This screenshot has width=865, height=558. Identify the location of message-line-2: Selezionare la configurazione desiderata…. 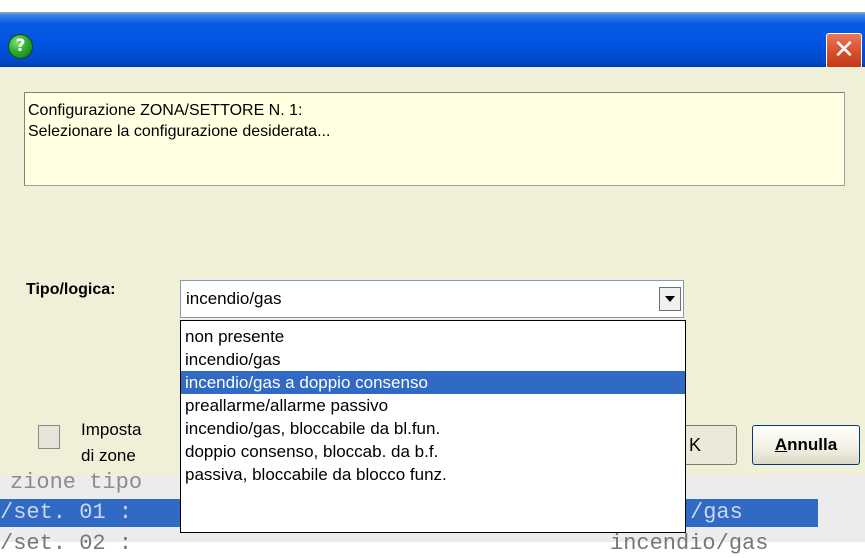
(179, 131).